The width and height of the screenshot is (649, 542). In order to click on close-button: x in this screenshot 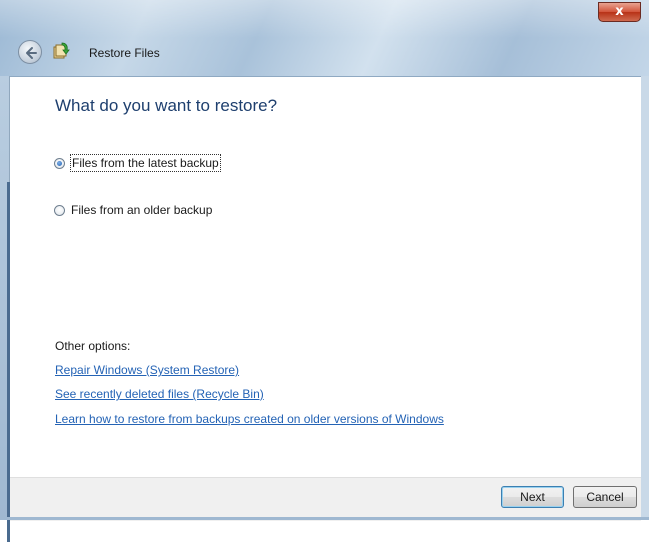, I will do `click(619, 12)`.